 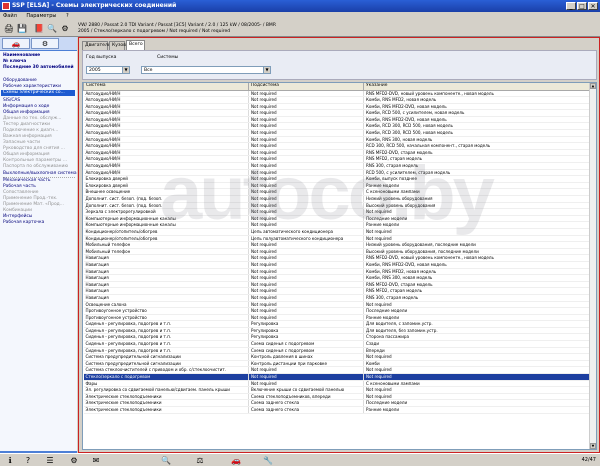 What do you see at coordinates (50, 460) in the screenshot?
I see `list-icon: ☰` at bounding box center [50, 460].